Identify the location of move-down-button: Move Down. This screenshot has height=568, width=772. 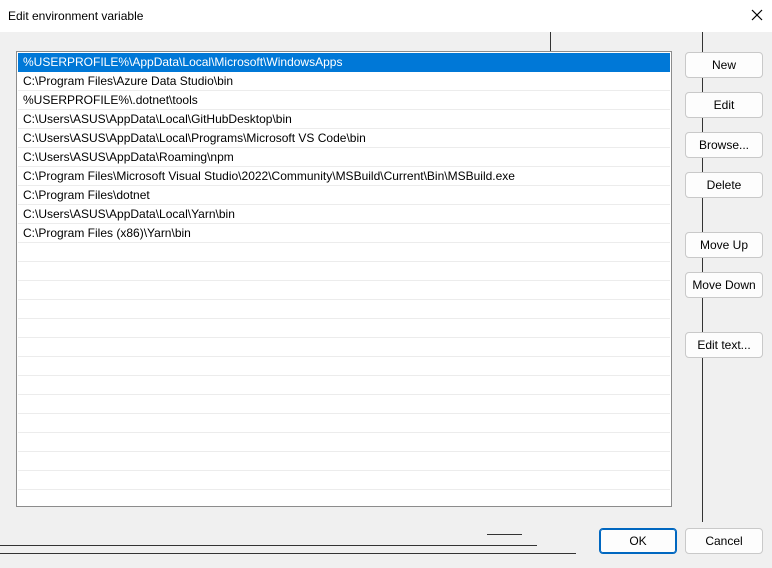
(724, 285).